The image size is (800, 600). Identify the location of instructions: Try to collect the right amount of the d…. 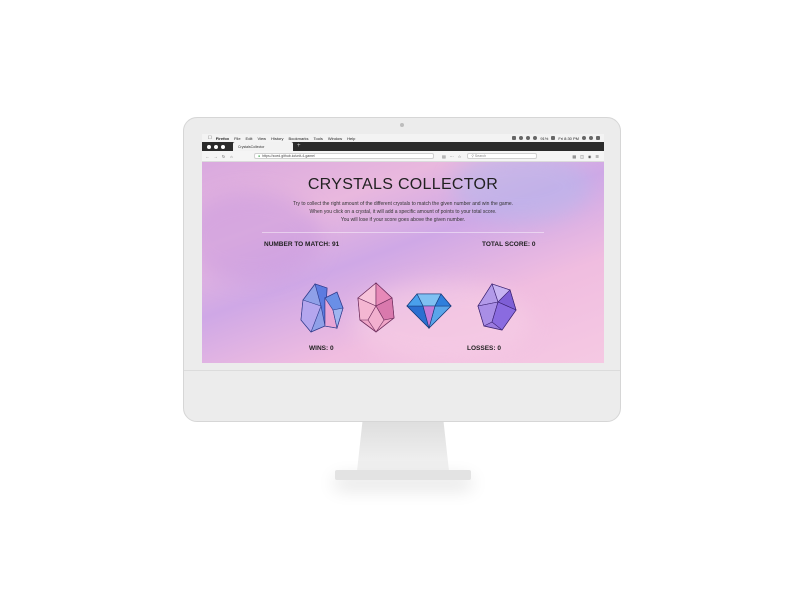
(403, 212).